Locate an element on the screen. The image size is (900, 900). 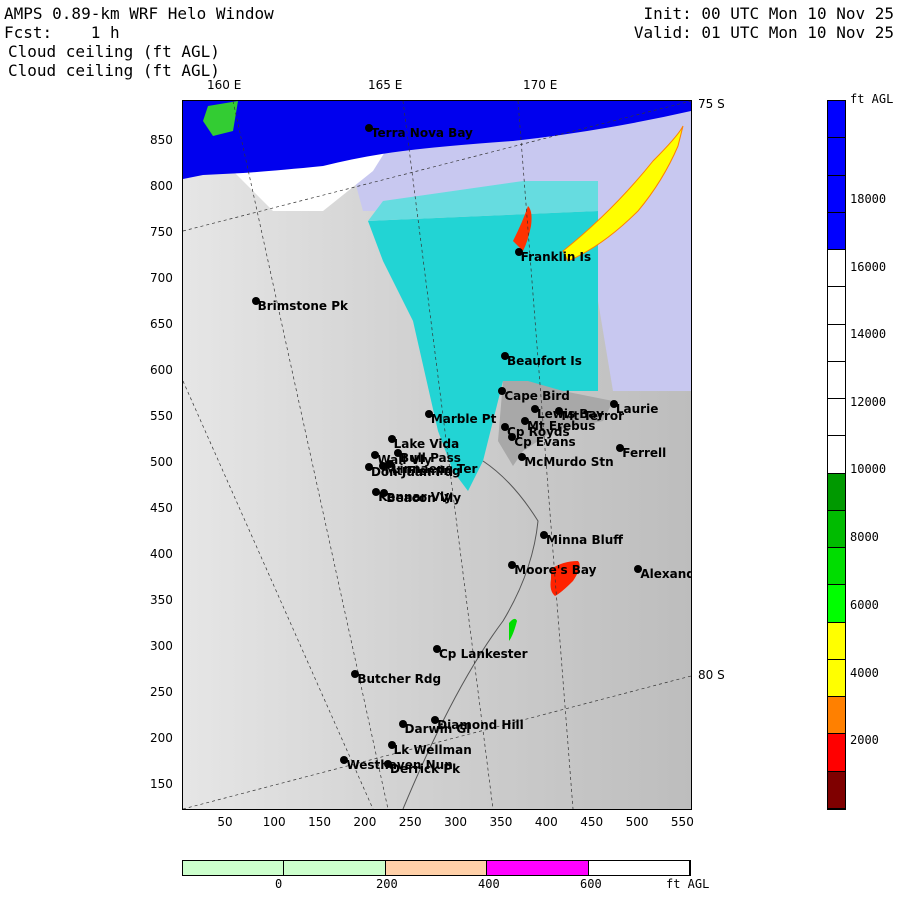
terrain-colorbar-tick: 400 is located at coordinates (489, 884).